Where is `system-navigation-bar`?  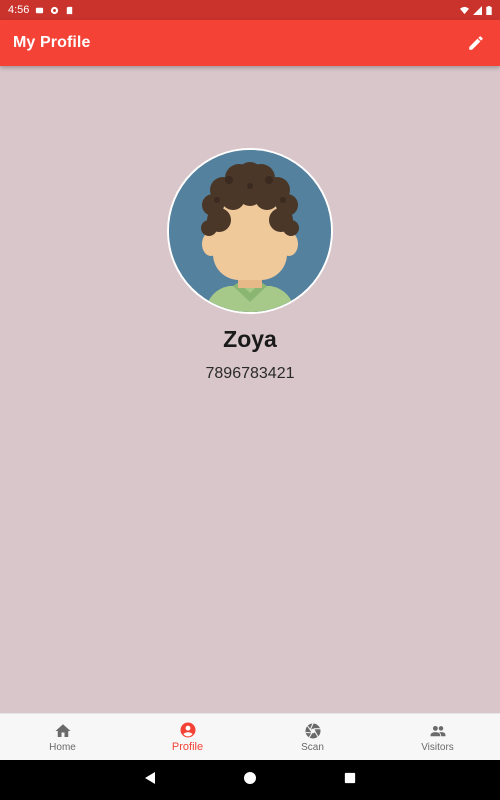
system-navigation-bar is located at coordinates (250, 780).